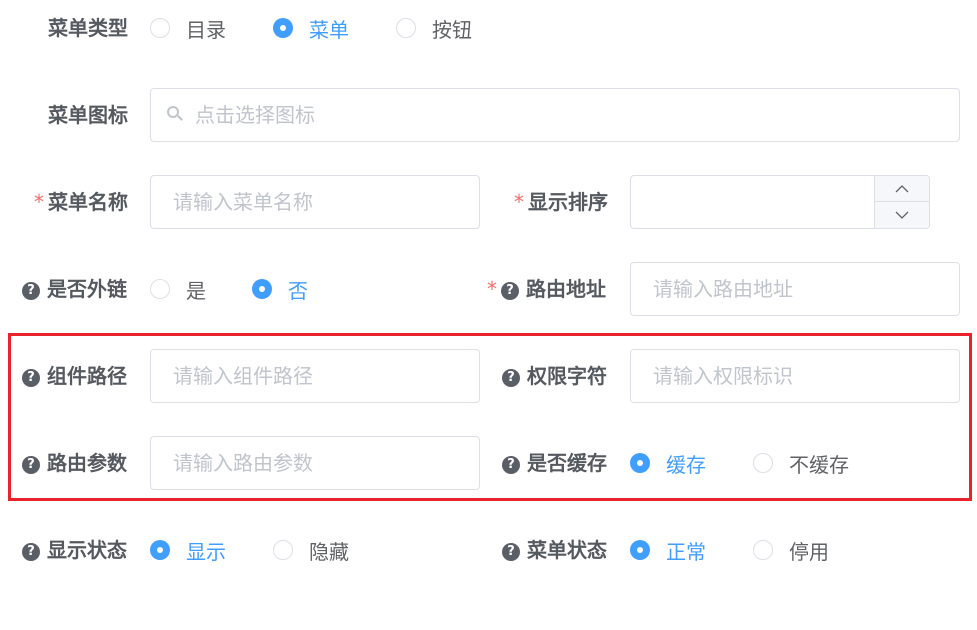  I want to click on component-path-label: ? 组件路径, so click(74, 376).